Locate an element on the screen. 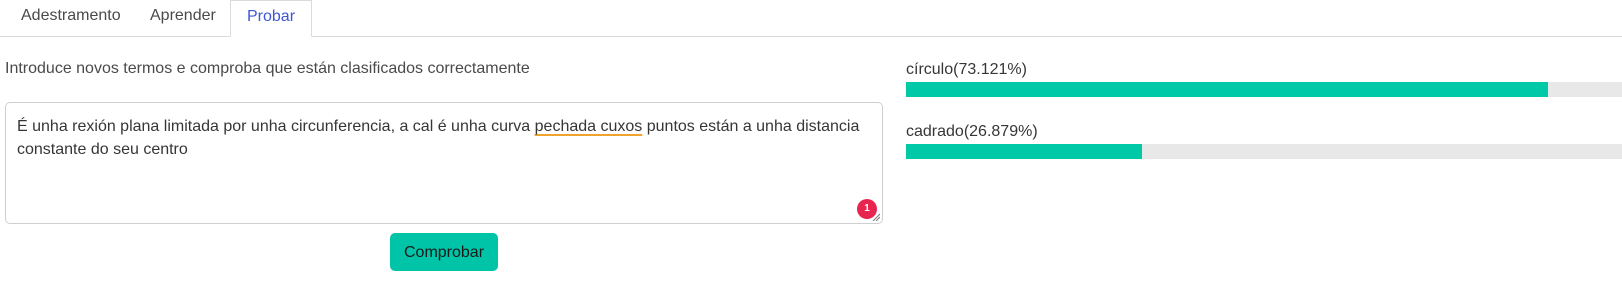  result-label-circulo: círculo(73.121%) is located at coordinates (966, 69).